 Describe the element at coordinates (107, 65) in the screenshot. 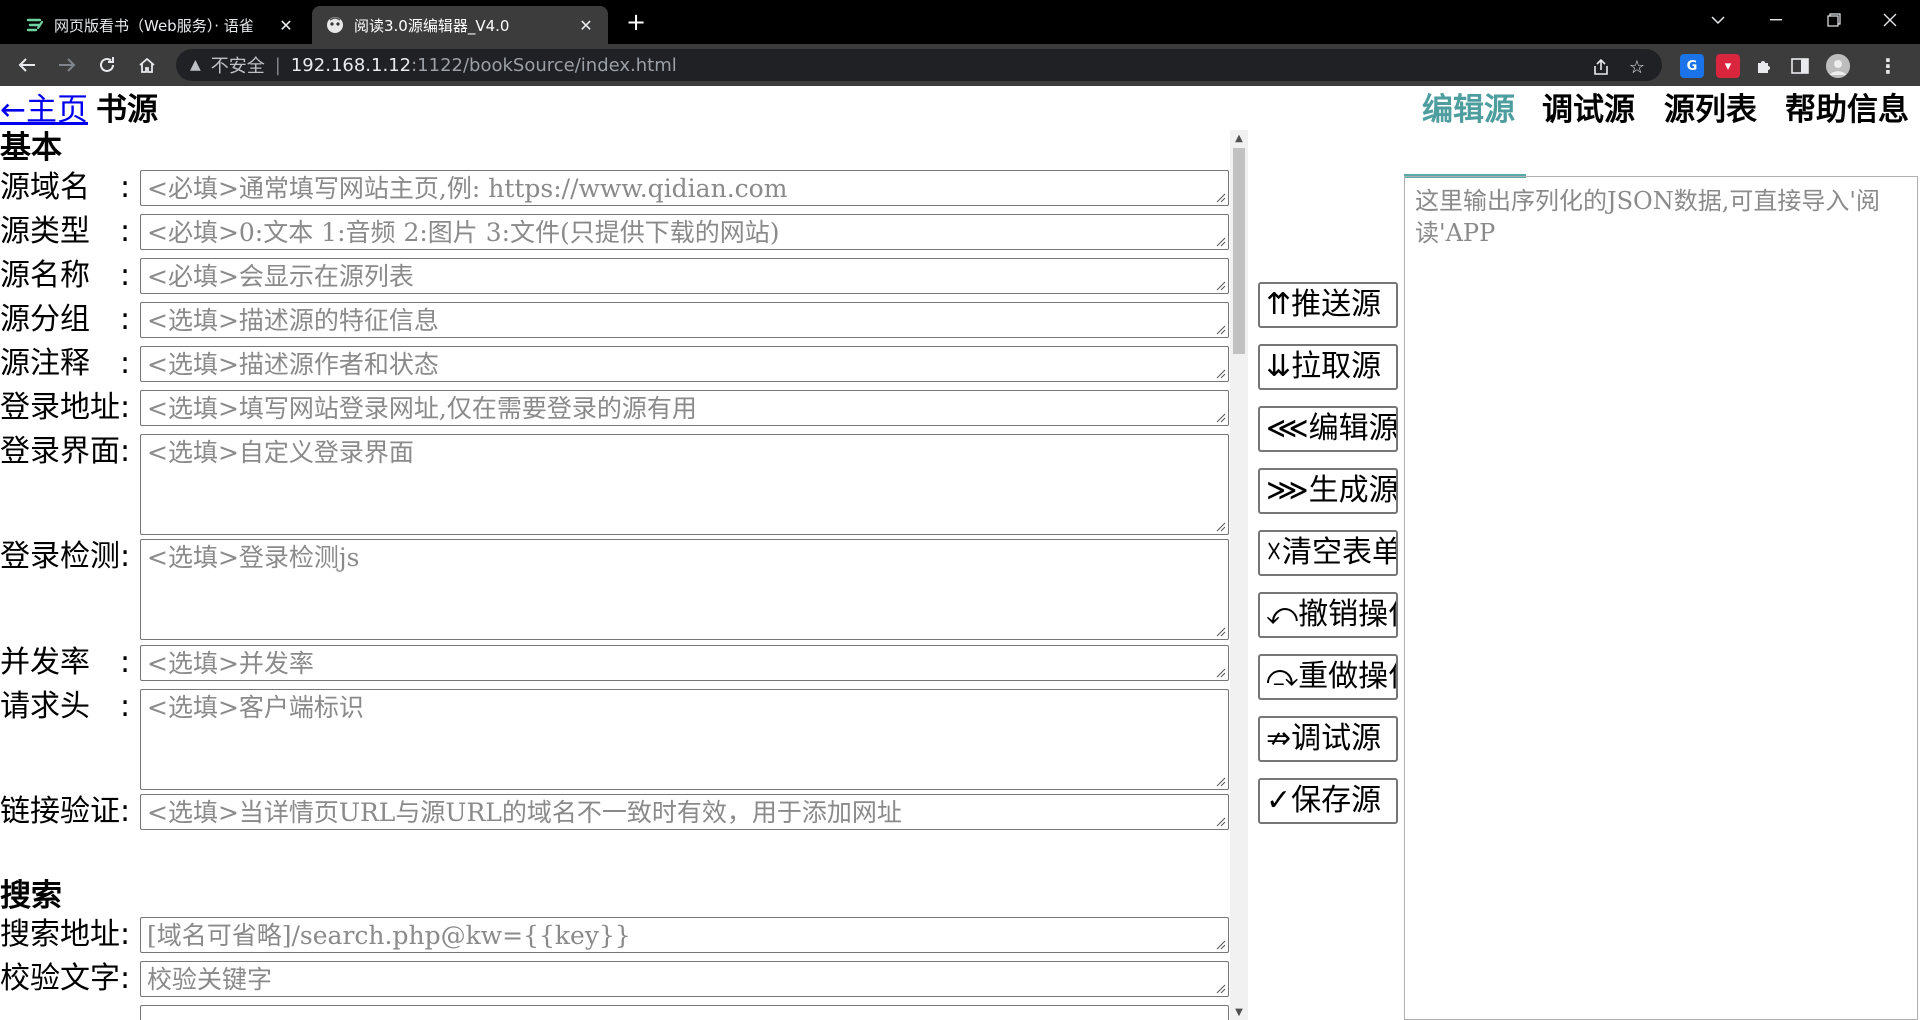

I see `reload-icon` at that location.